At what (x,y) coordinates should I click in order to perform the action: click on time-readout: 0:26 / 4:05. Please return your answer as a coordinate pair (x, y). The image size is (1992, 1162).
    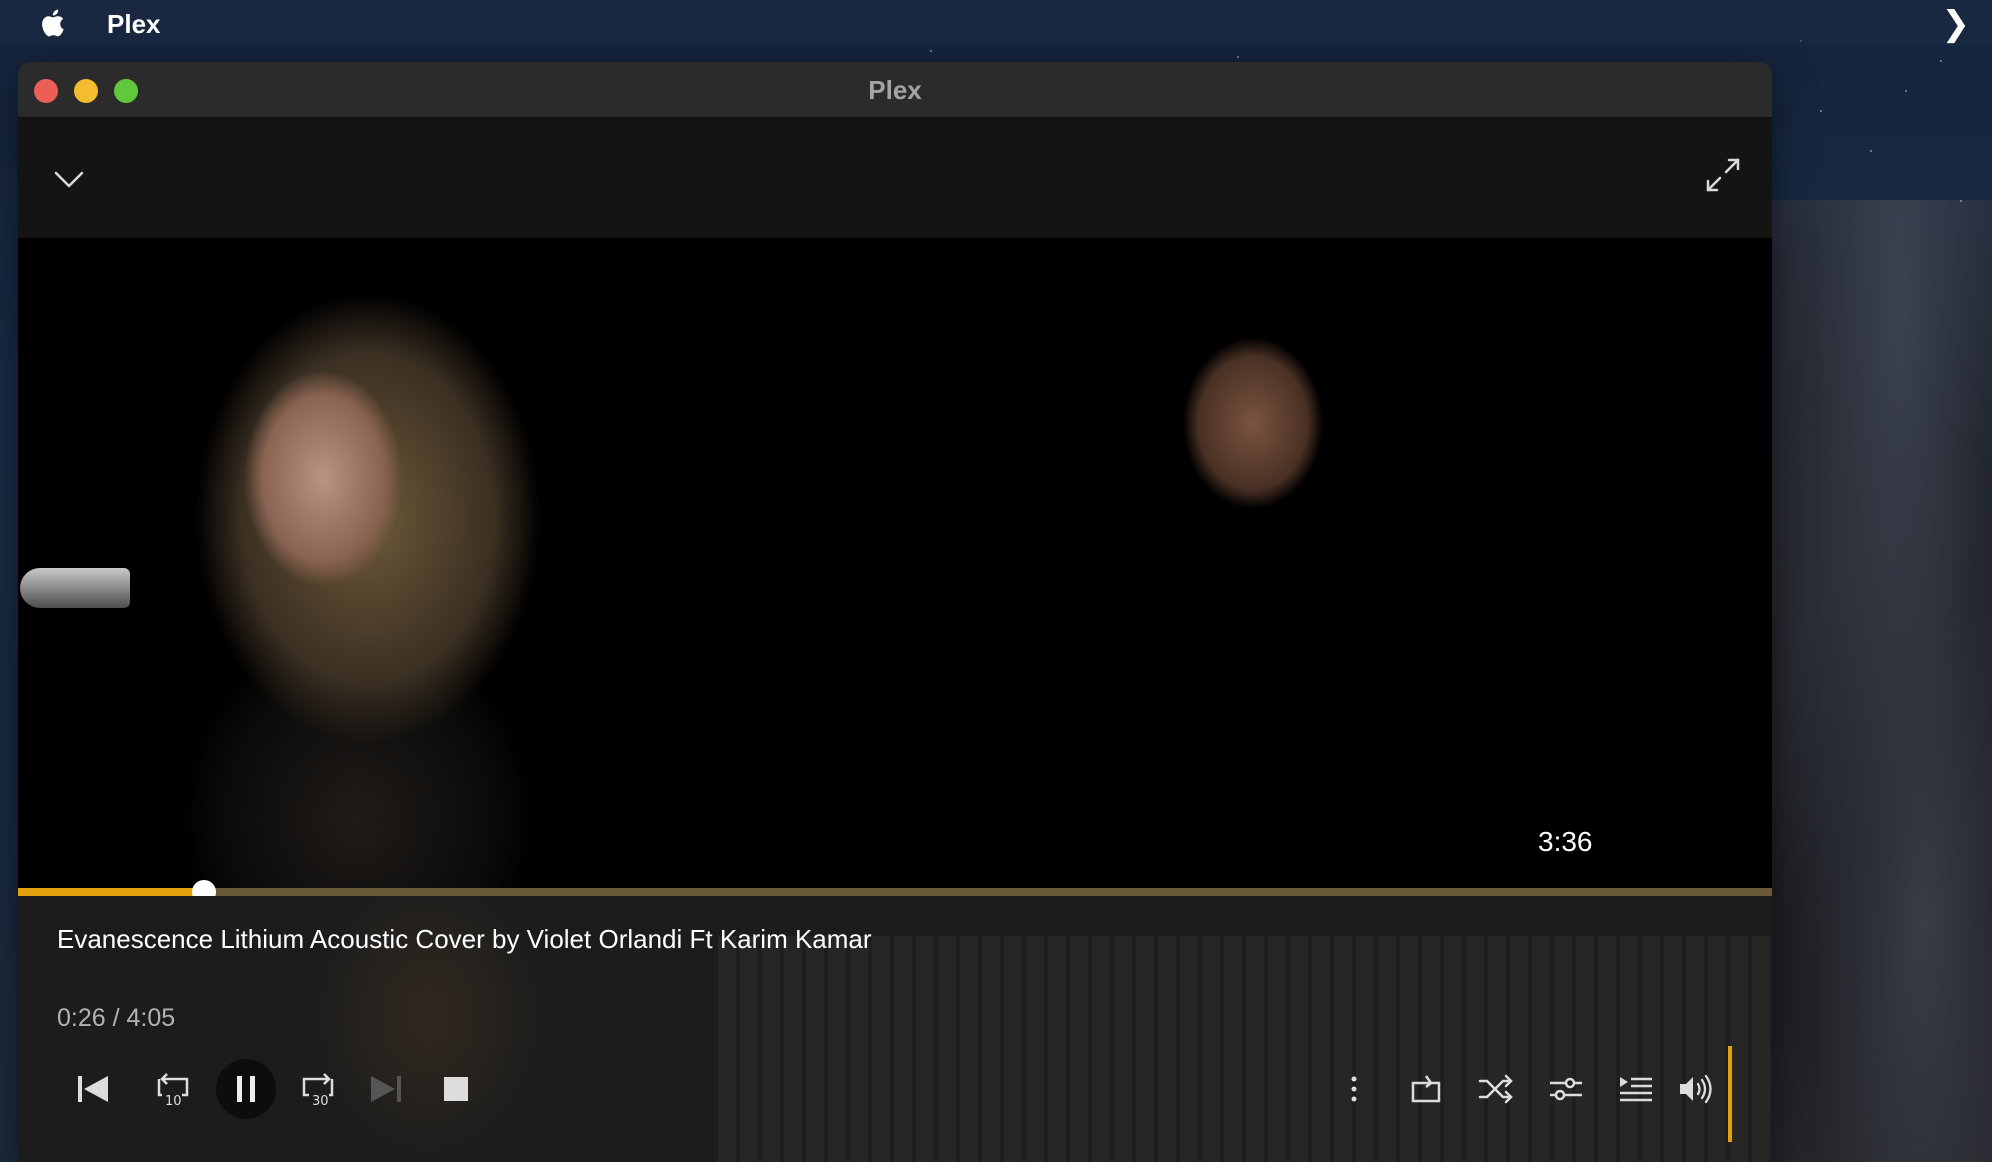
    Looking at the image, I should click on (116, 1018).